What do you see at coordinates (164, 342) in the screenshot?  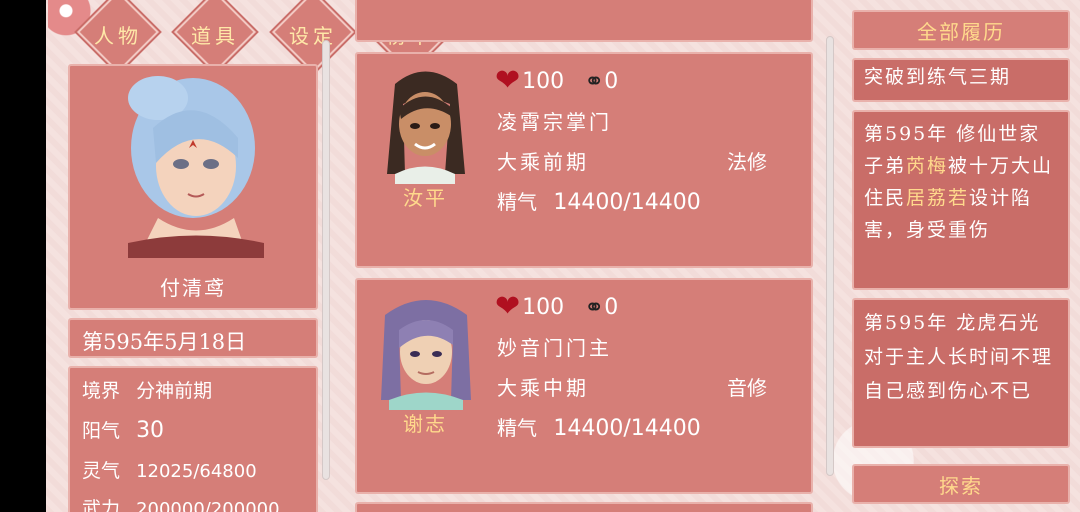 I see `date-text: 第595年5月18日` at bounding box center [164, 342].